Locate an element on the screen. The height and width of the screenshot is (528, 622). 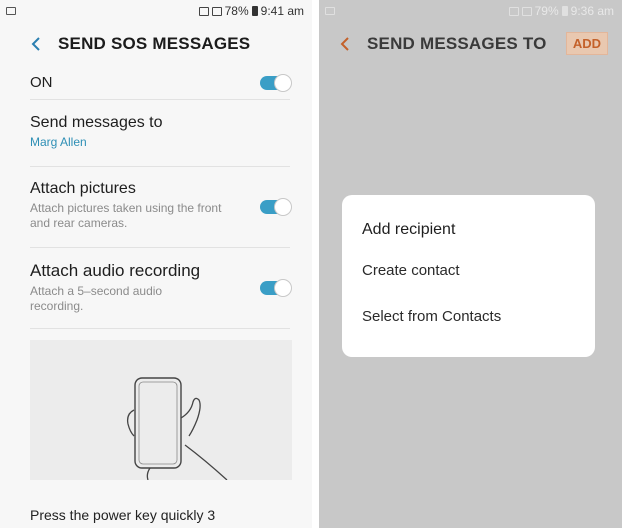
instruction-text: Press the power key quickly 3 is located at coordinates (123, 515).